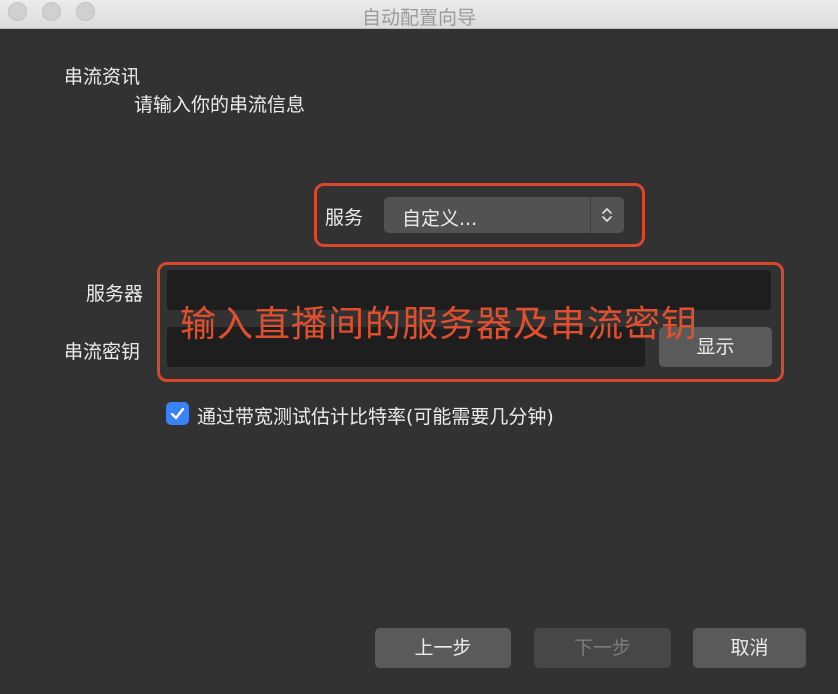 This screenshot has width=838, height=694. Describe the element at coordinates (602, 648) in the screenshot. I see `next-button: 下一步` at that location.